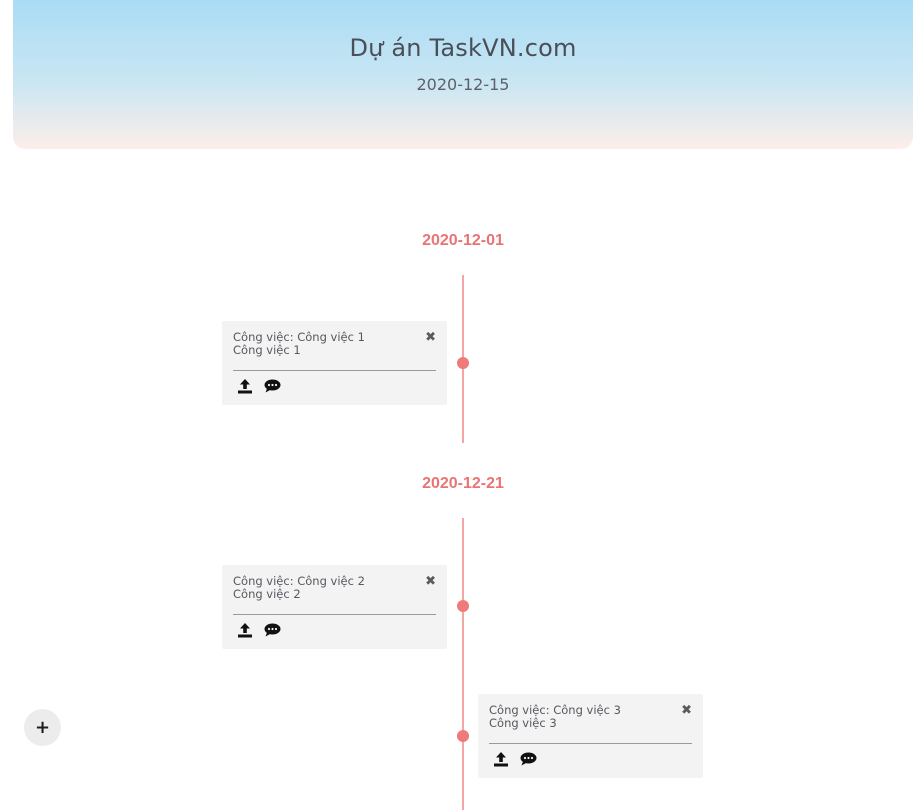 This screenshot has width=914, height=810. I want to click on project-title: Dự án TaskVN.com, so click(463, 48).